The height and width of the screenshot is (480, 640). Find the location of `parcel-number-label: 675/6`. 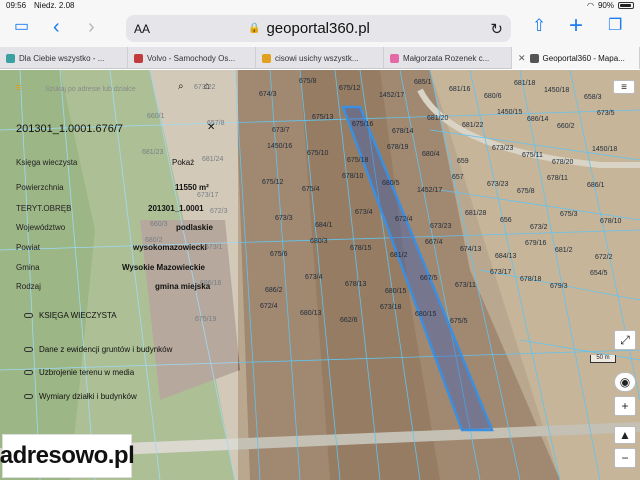

parcel-number-label: 675/6 is located at coordinates (279, 254).